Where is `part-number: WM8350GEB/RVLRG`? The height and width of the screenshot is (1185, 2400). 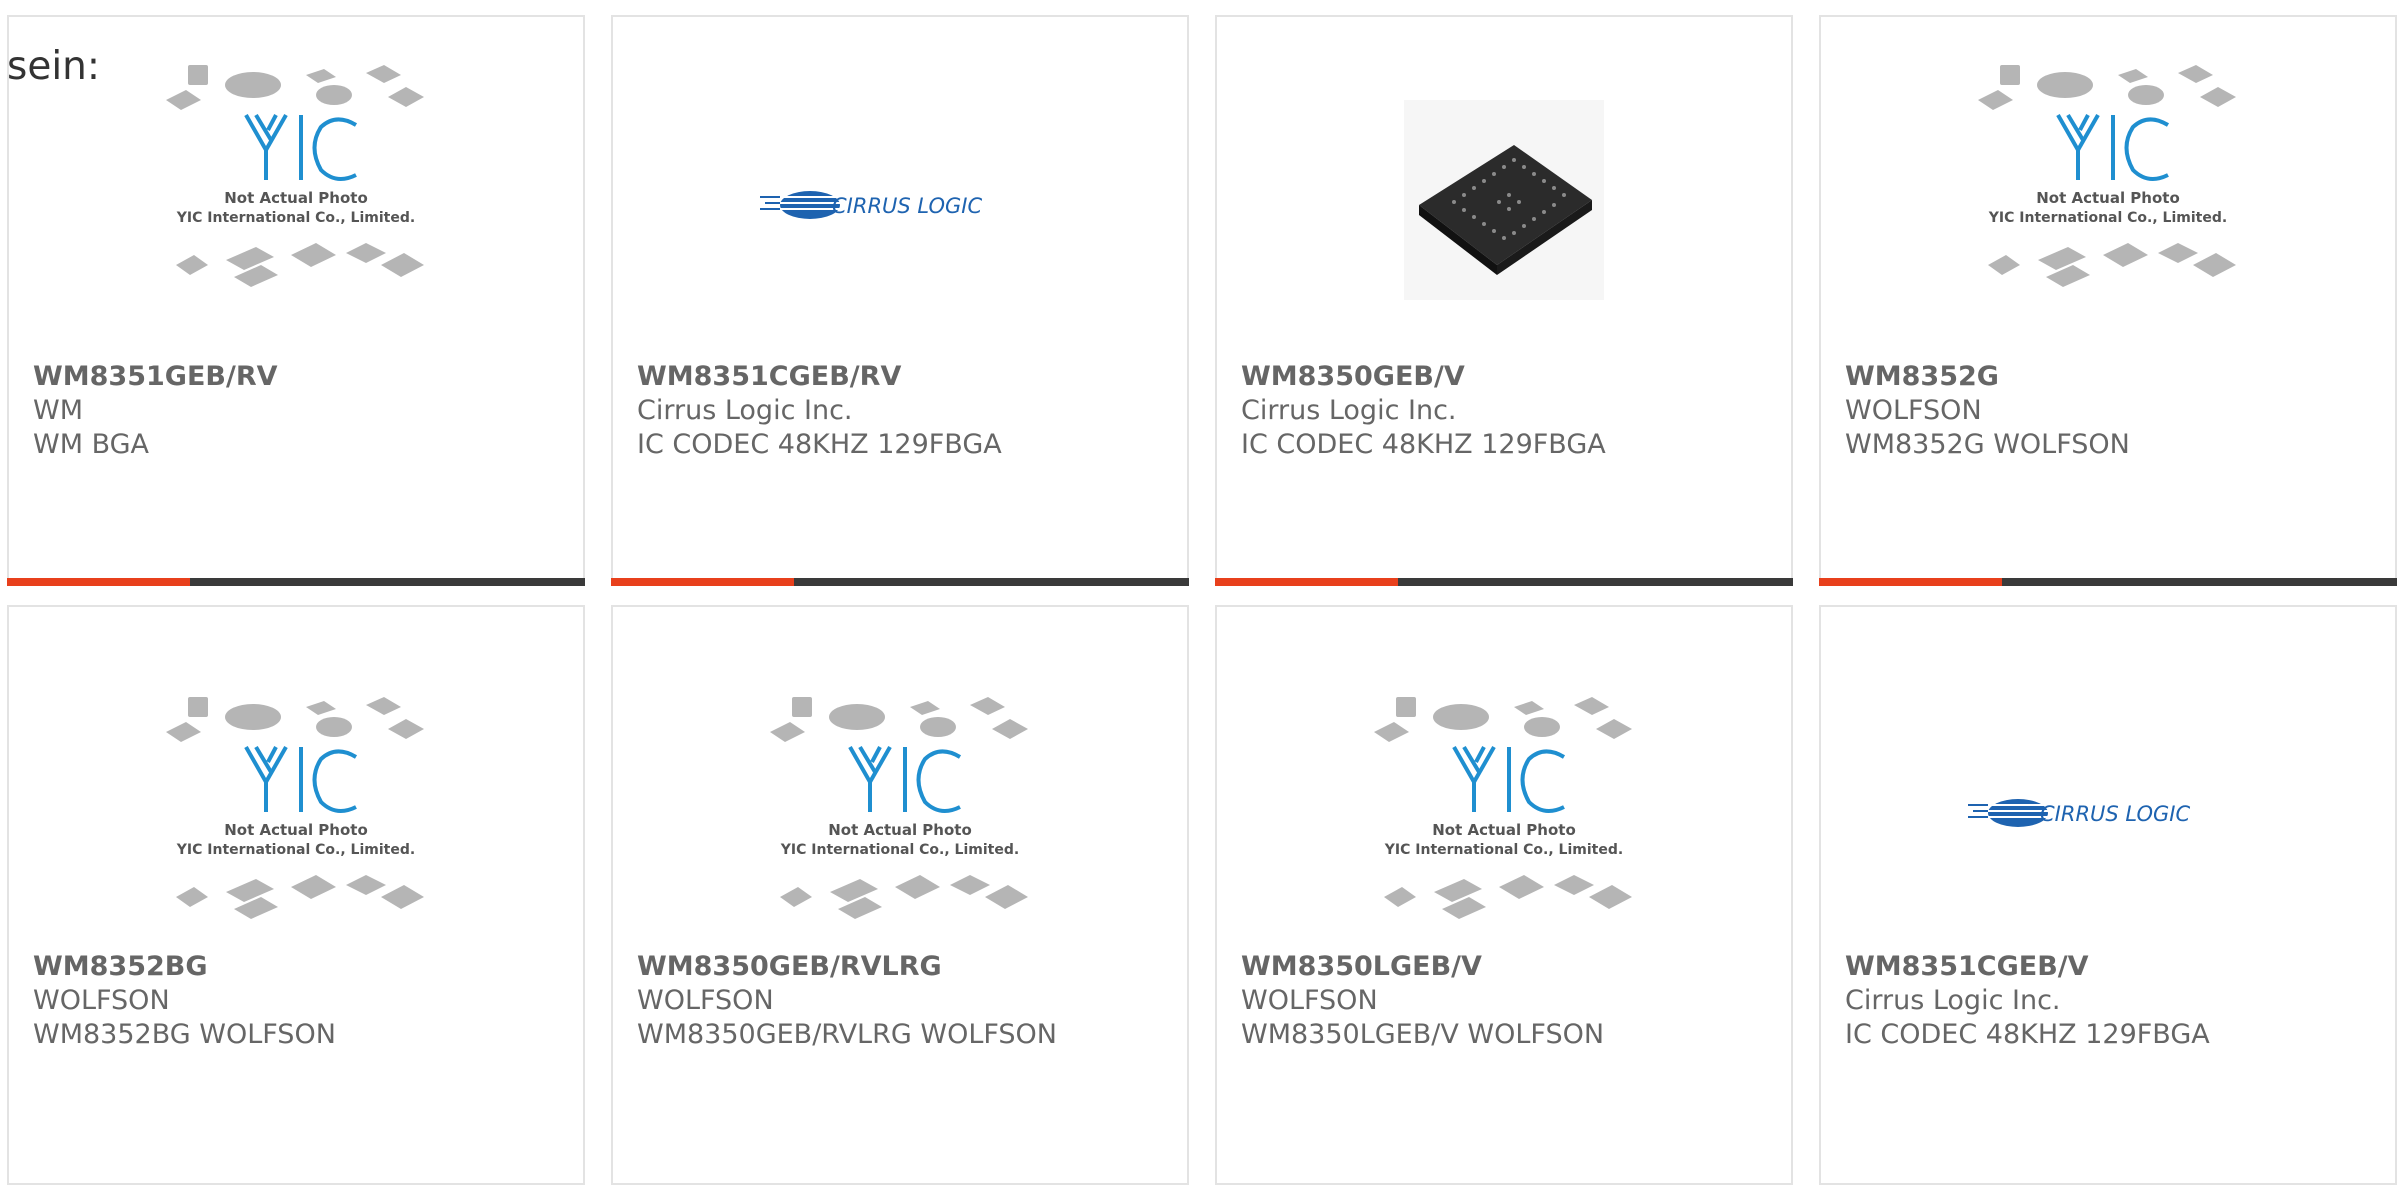
part-number: WM8350GEB/RVLRG is located at coordinates (902, 967).